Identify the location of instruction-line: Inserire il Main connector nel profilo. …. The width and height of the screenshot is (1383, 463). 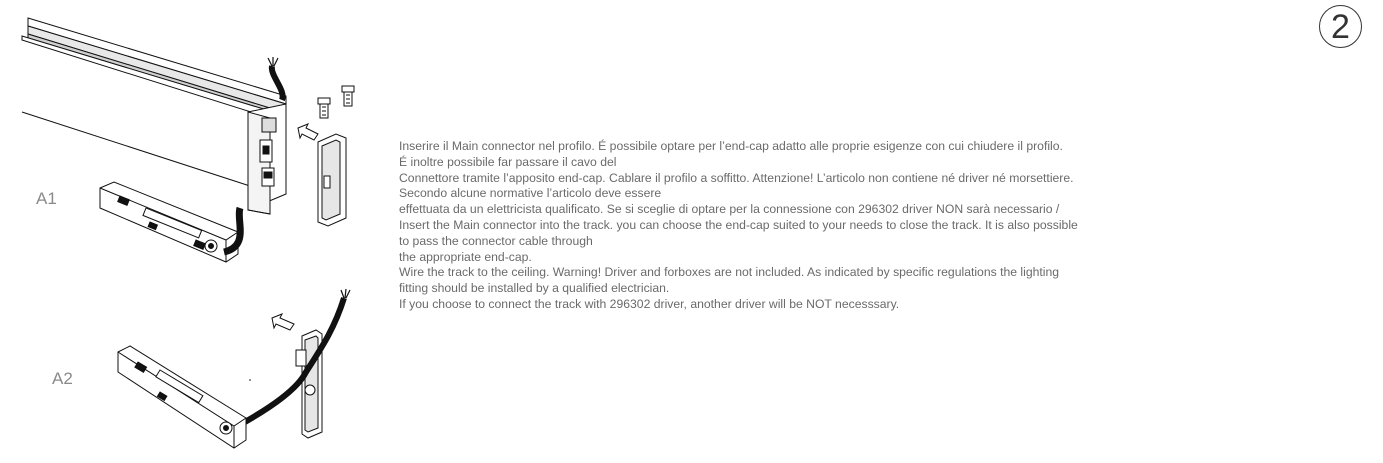
(731, 146).